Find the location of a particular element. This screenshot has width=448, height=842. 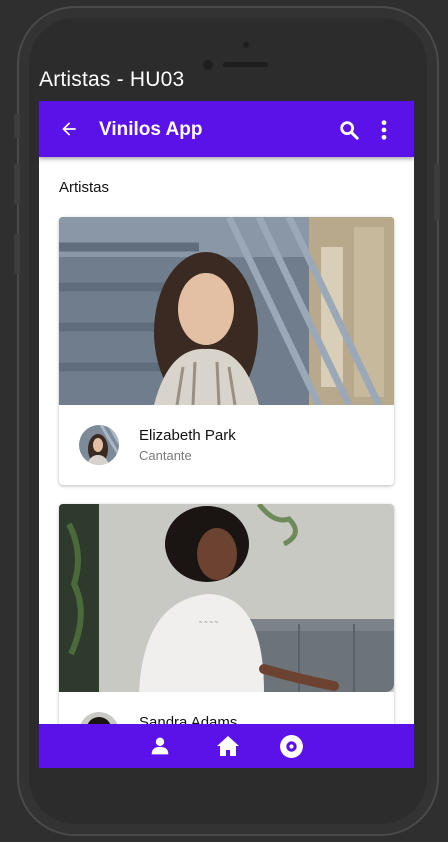

app-title: Vinilos App is located at coordinates (151, 129).